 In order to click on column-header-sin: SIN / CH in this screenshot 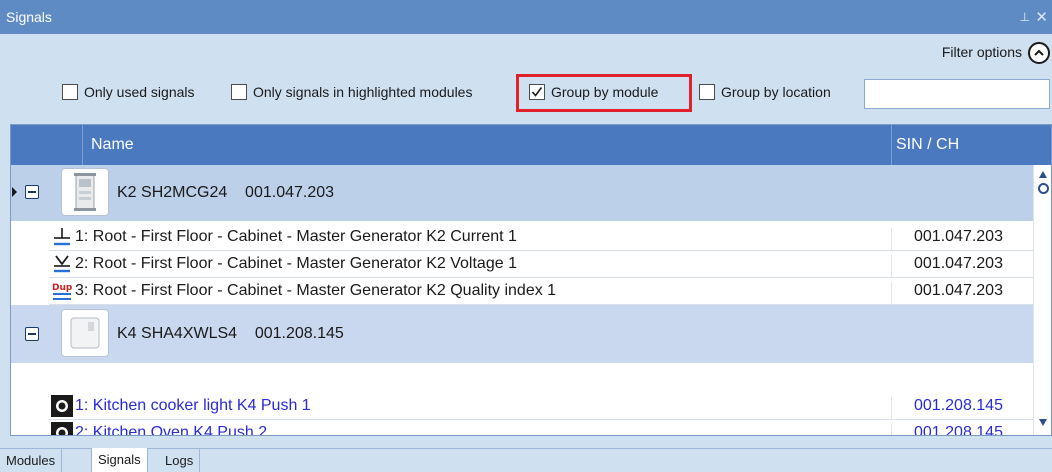, I will do `click(962, 145)`.